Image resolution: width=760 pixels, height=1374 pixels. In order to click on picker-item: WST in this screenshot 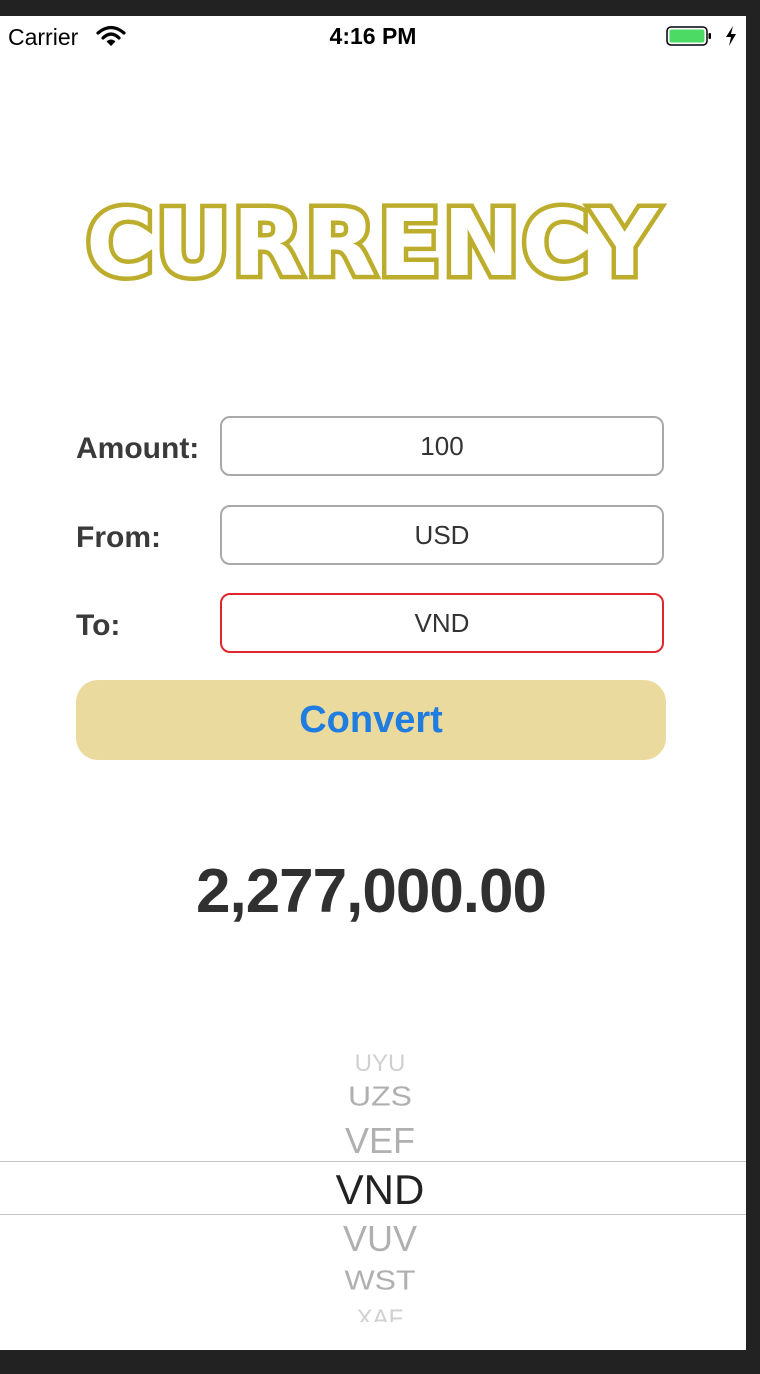, I will do `click(373, 1280)`.